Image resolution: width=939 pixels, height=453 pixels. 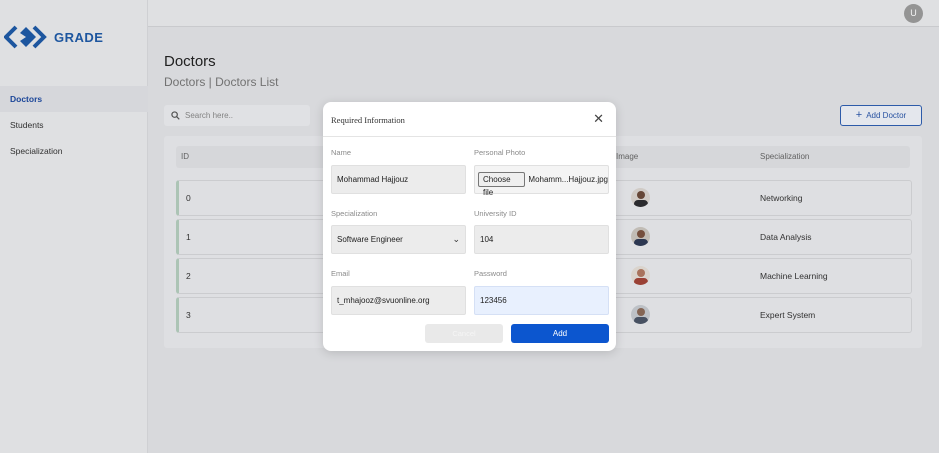 What do you see at coordinates (456, 239) in the screenshot?
I see `chevron-down-icon: ⌄` at bounding box center [456, 239].